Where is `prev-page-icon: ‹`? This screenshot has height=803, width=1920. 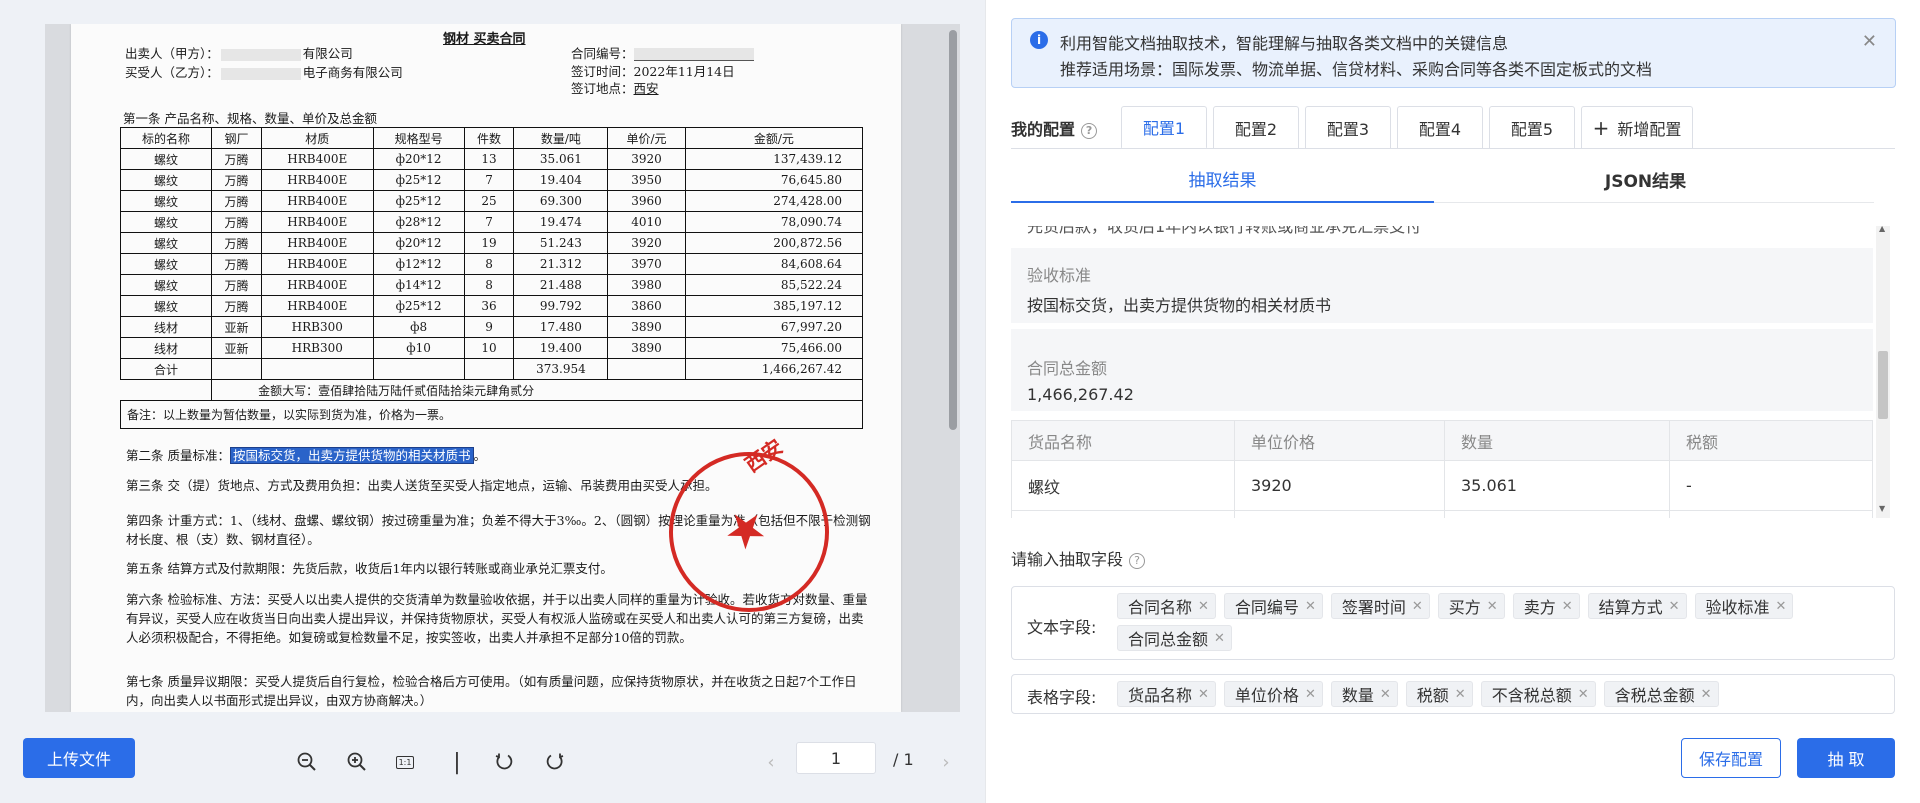
prev-page-icon: ‹ is located at coordinates (771, 762).